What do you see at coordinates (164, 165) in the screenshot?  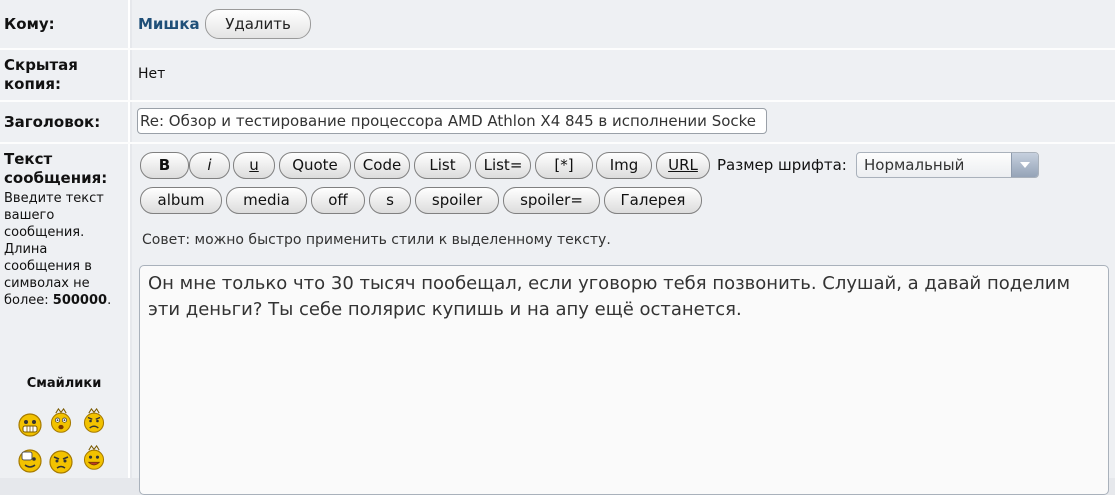 I see `bold-button: B` at bounding box center [164, 165].